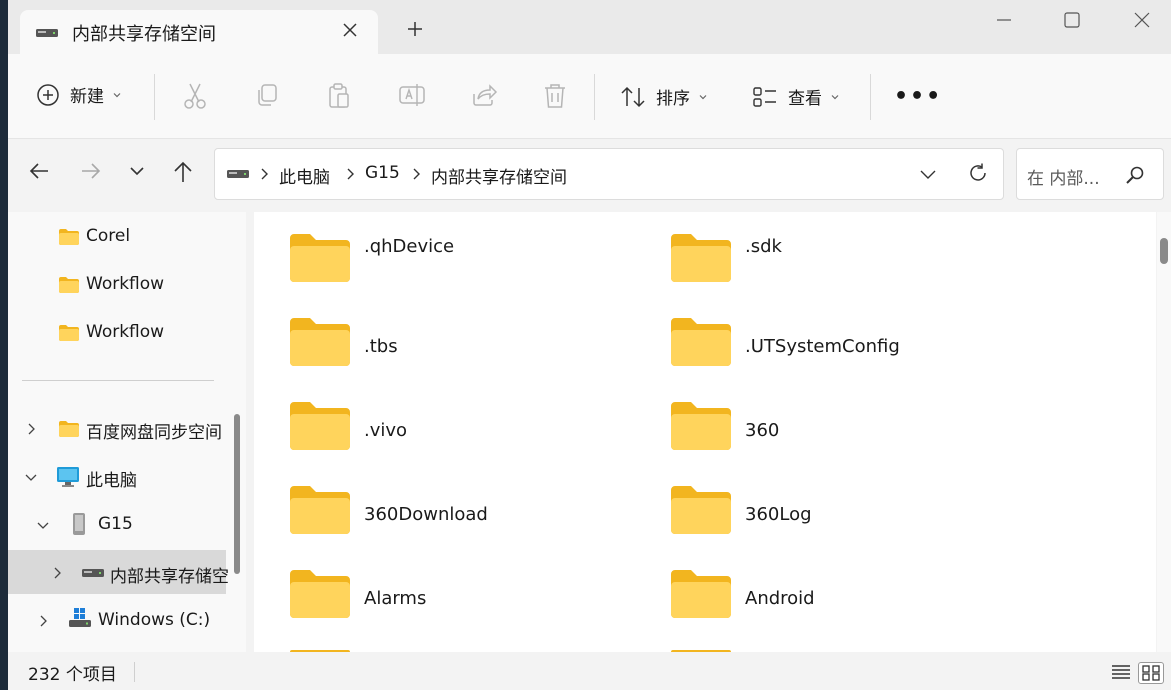 The image size is (1171, 690). What do you see at coordinates (499, 175) in the screenshot?
I see `breadcrumb-internal-storage: 内部共享存储空间` at bounding box center [499, 175].